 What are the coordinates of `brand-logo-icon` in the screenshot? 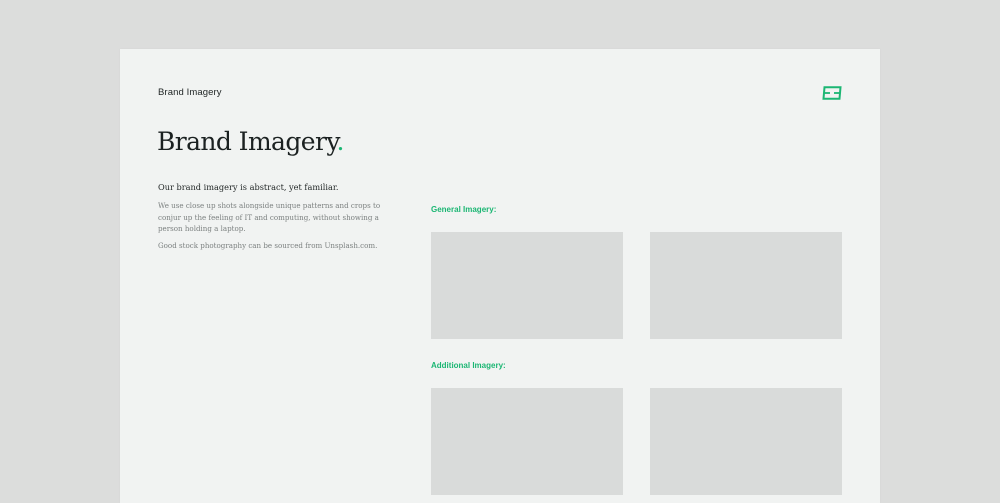 It's located at (832, 93).